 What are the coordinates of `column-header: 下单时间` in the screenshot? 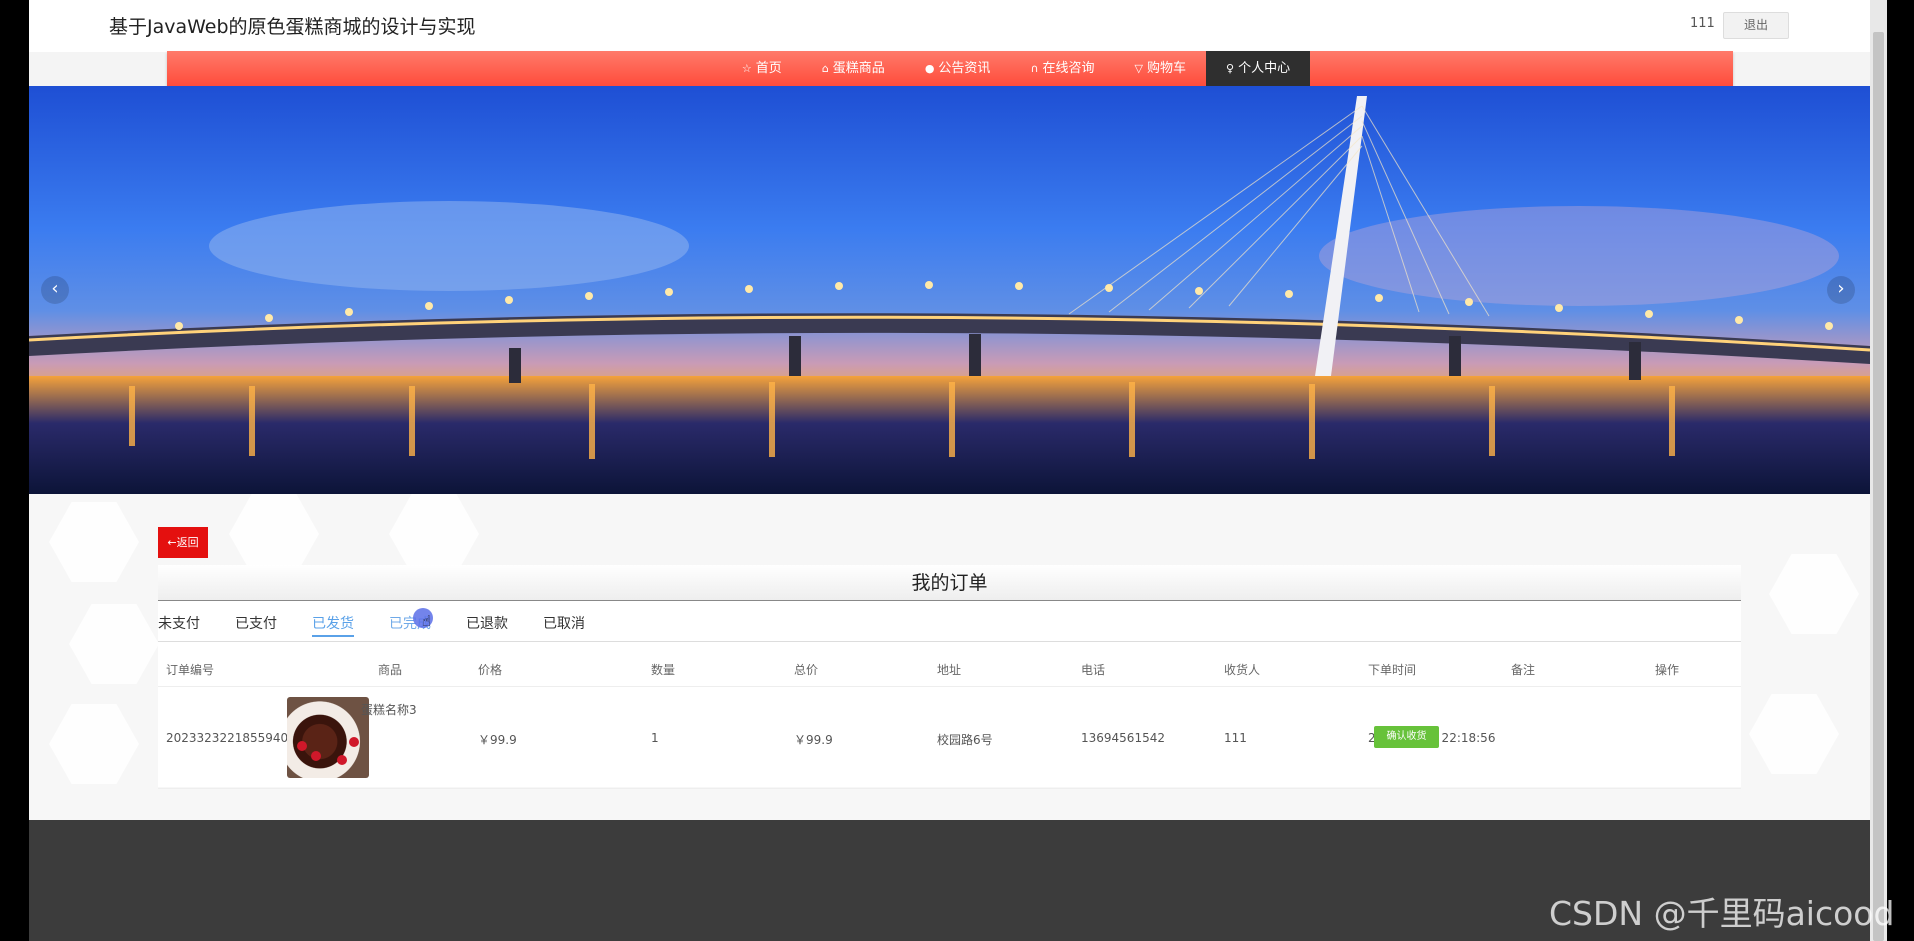 It's located at (1392, 670).